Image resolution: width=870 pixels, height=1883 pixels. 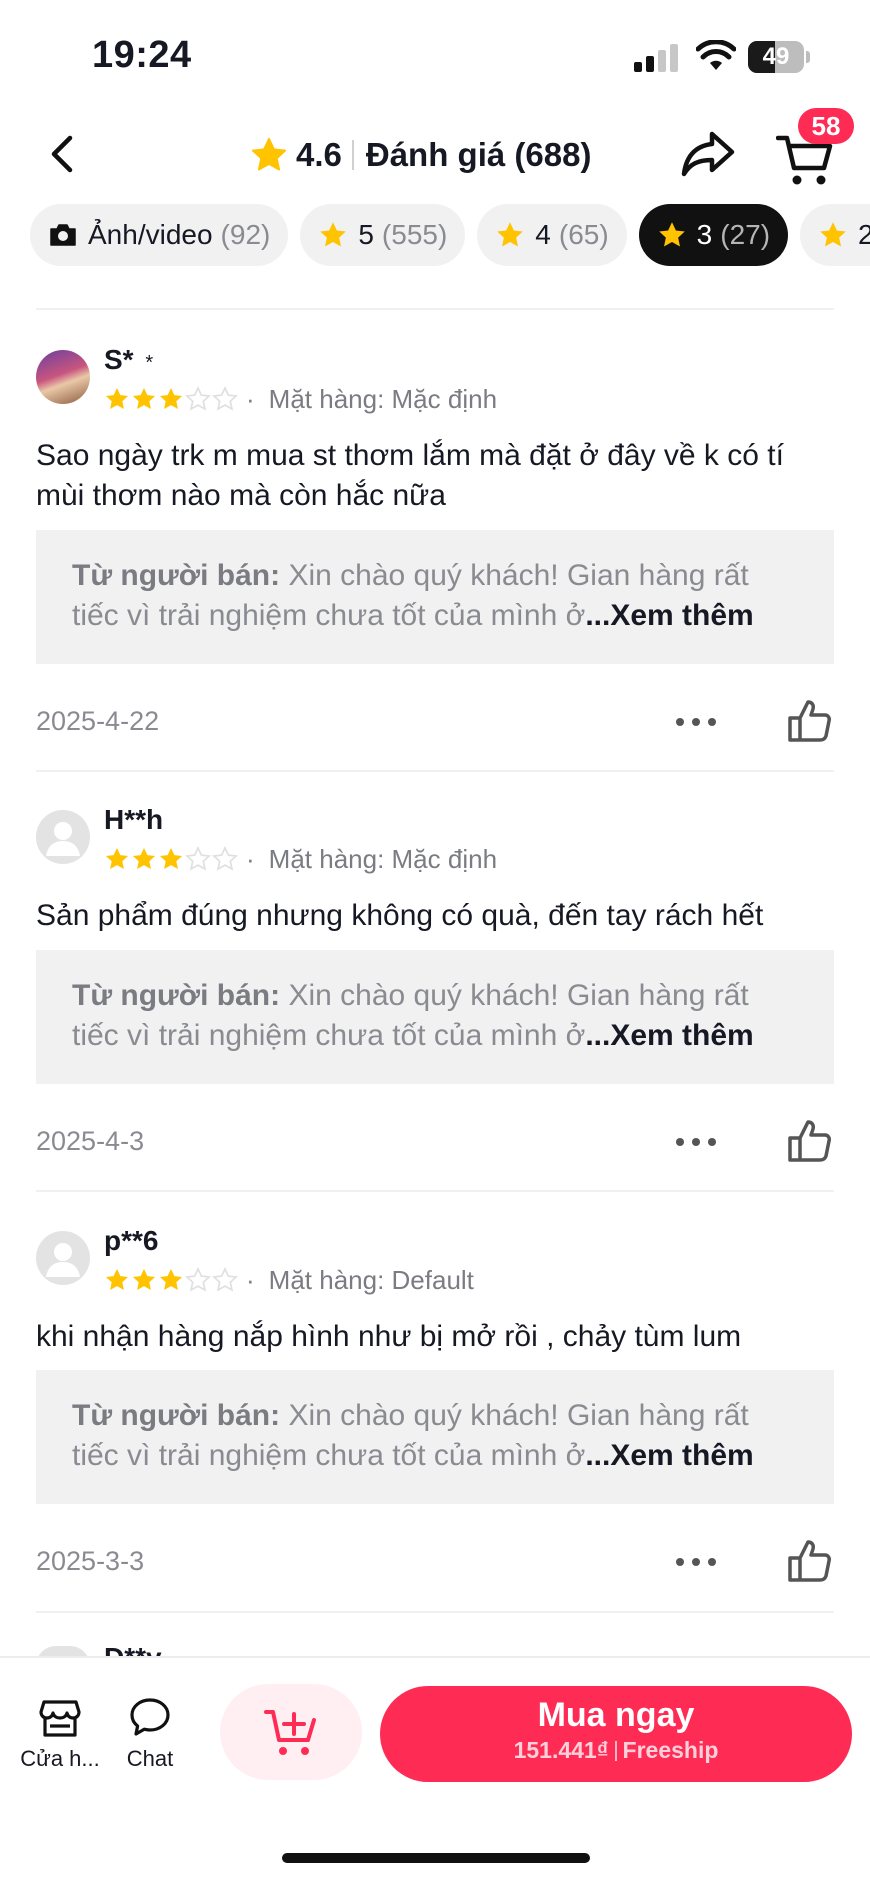 I want to click on bottom-action-bar: Cửa h... Chat Mua ngay 151.441₫ Freeship, so click(x=435, y=1769).